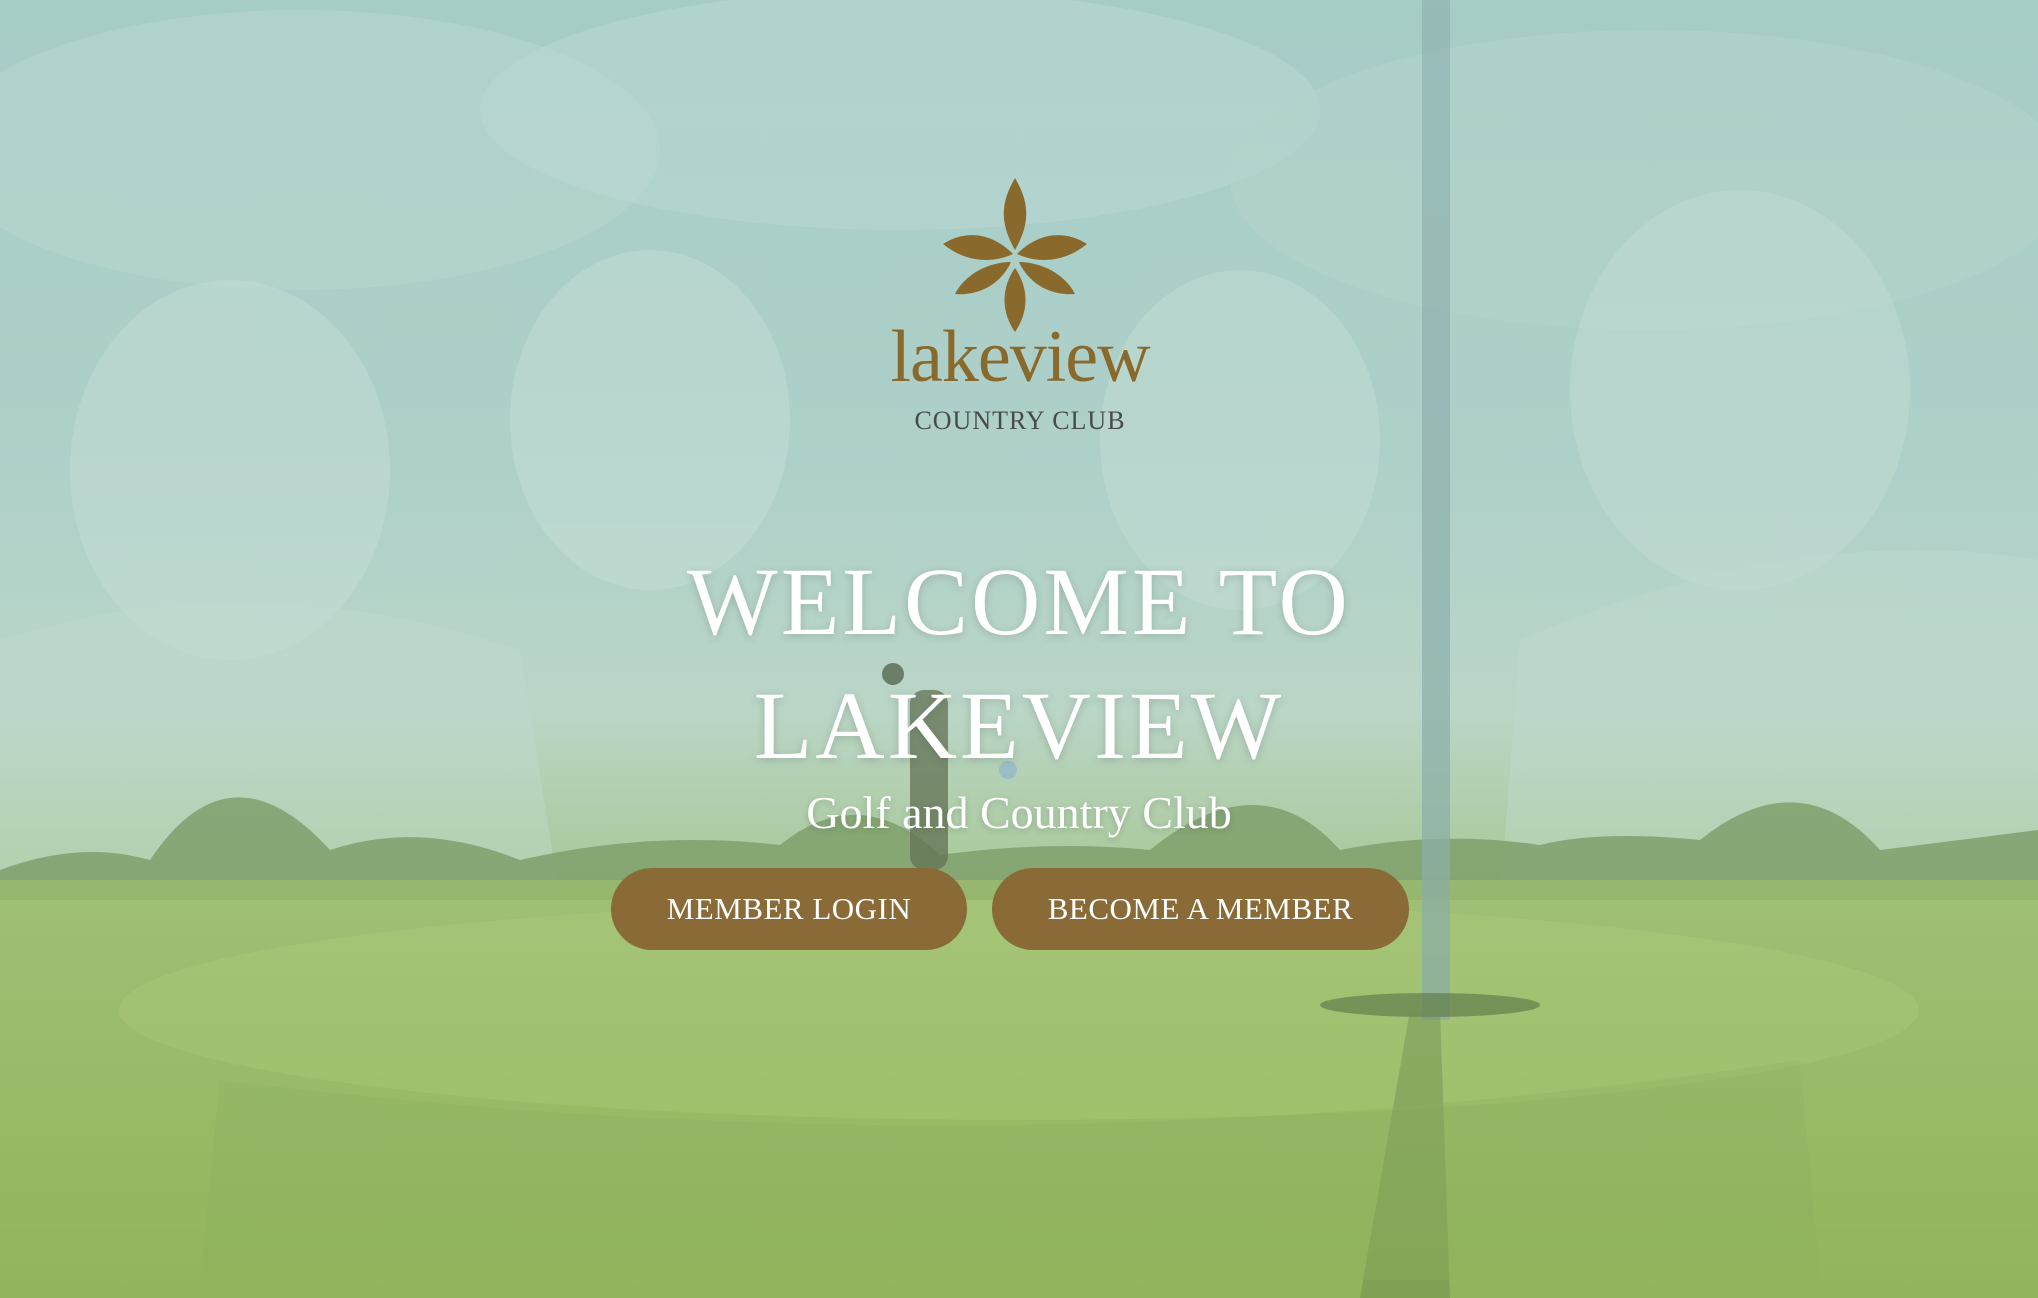  I want to click on leaf-flower-icon, so click(1015, 255).